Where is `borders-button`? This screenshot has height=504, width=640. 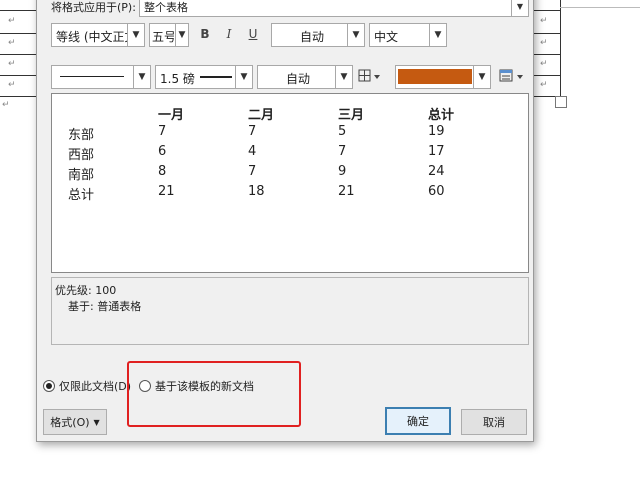
borders-button is located at coordinates (370, 76).